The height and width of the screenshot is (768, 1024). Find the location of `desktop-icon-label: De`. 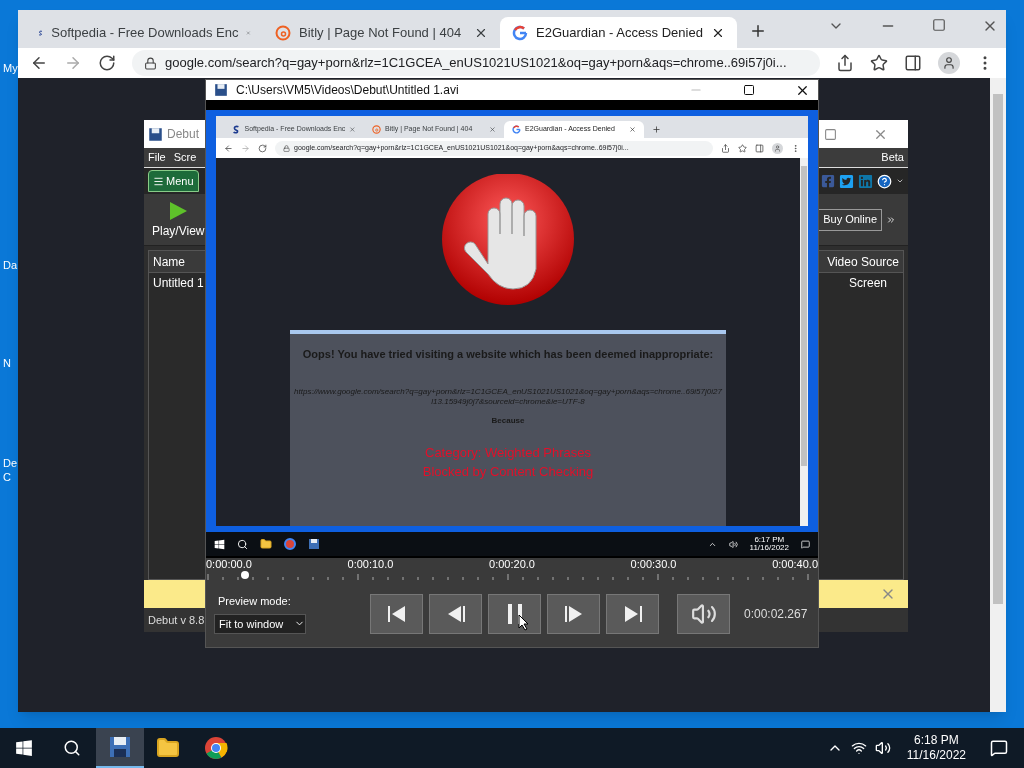

desktop-icon-label: De is located at coordinates (10, 463).